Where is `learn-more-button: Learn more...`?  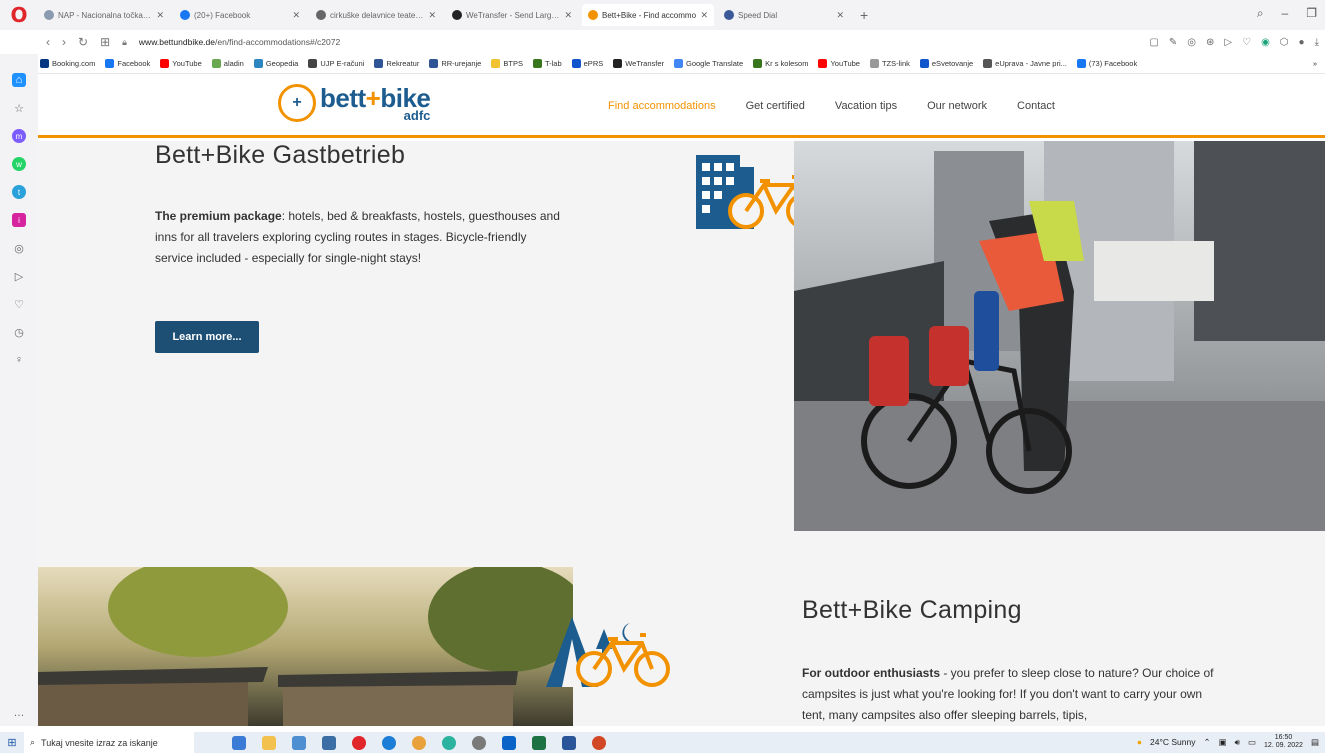
learn-more-button: Learn more... is located at coordinates (207, 337).